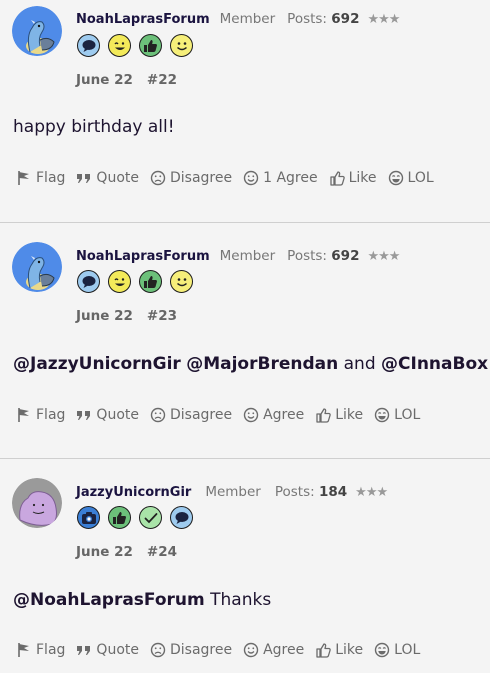  I want to click on agree-label: 1 Agree, so click(290, 178).